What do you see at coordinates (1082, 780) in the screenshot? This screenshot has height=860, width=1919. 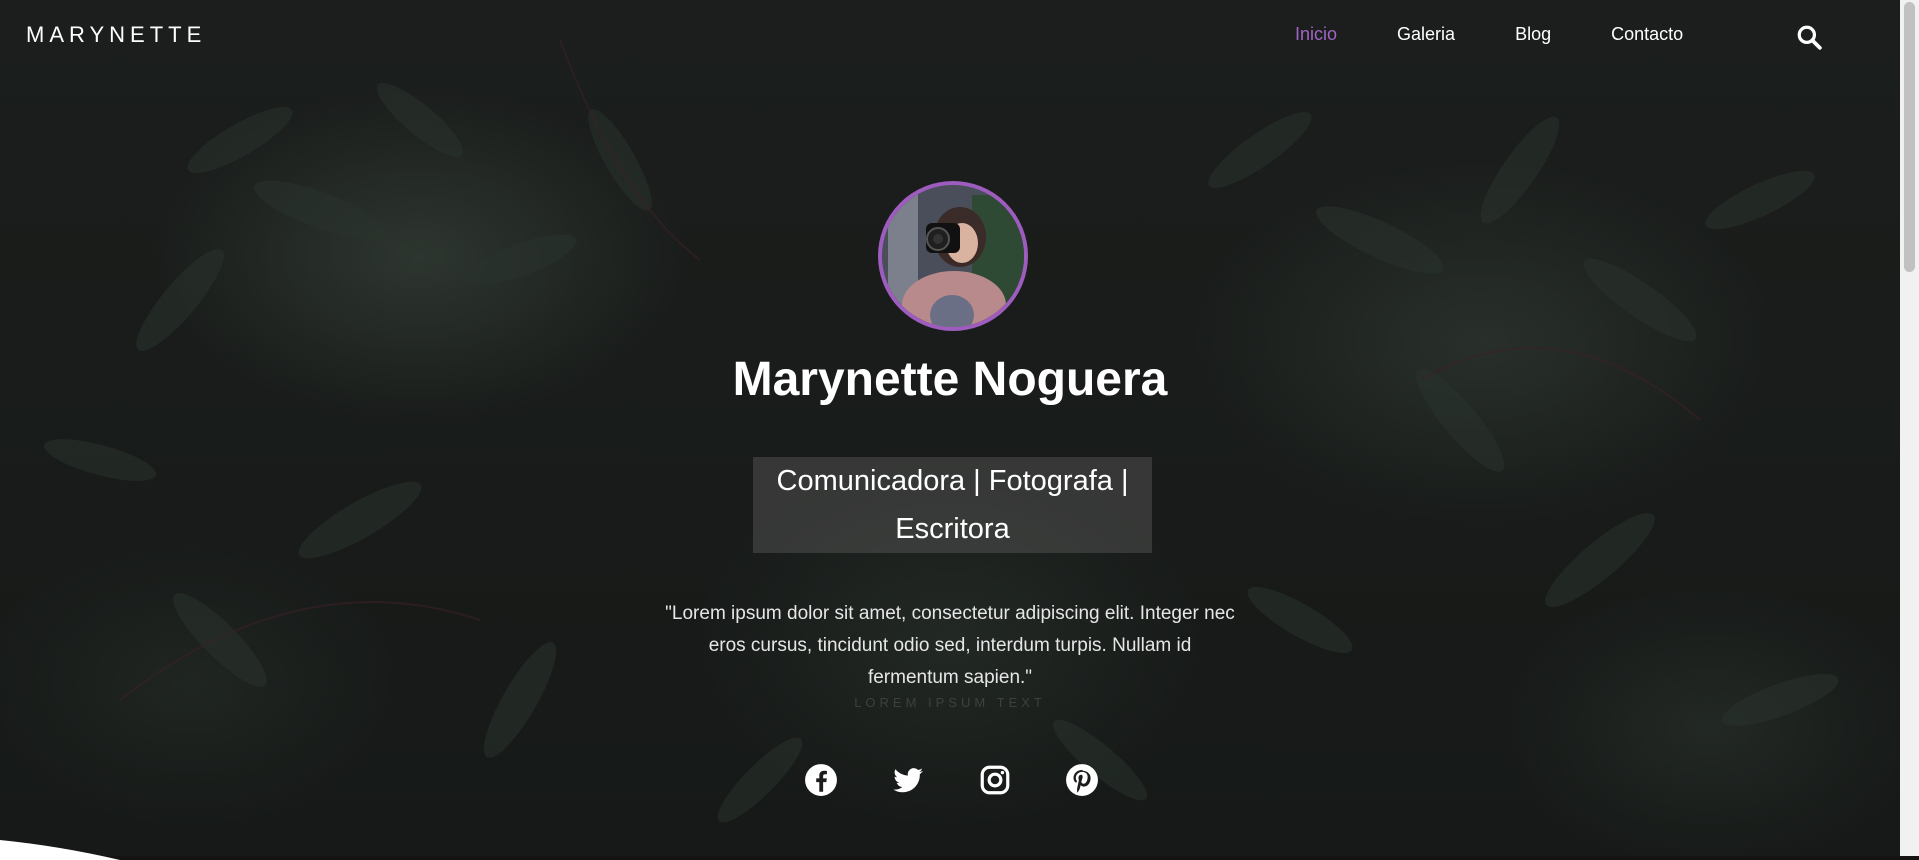 I see `pinterest-icon` at bounding box center [1082, 780].